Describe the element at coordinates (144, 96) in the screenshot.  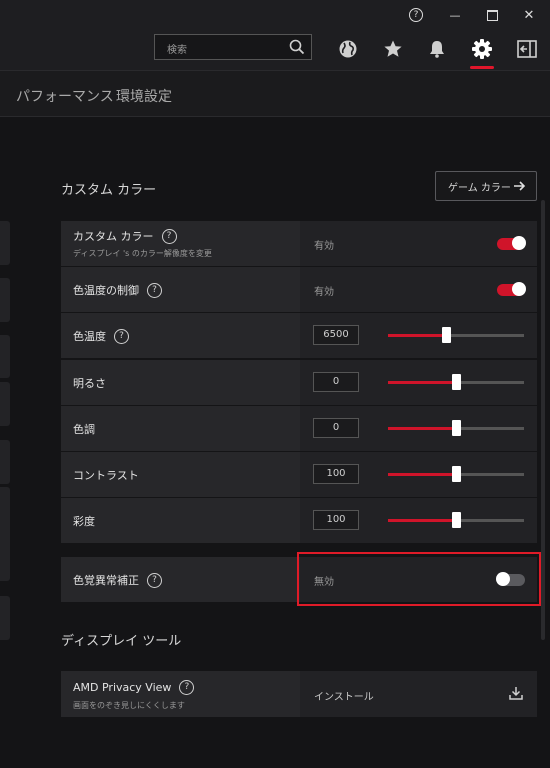
I see `tab-preferences: 環境設定` at that location.